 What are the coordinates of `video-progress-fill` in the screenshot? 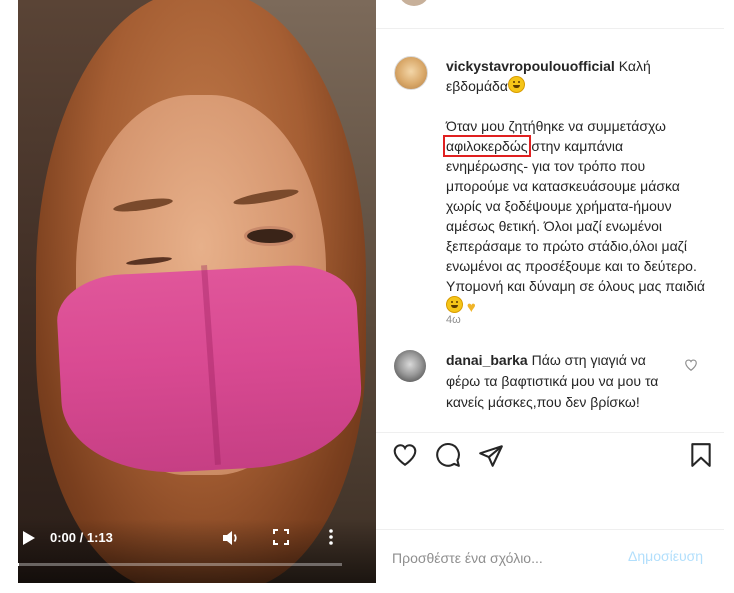 It's located at (18, 564).